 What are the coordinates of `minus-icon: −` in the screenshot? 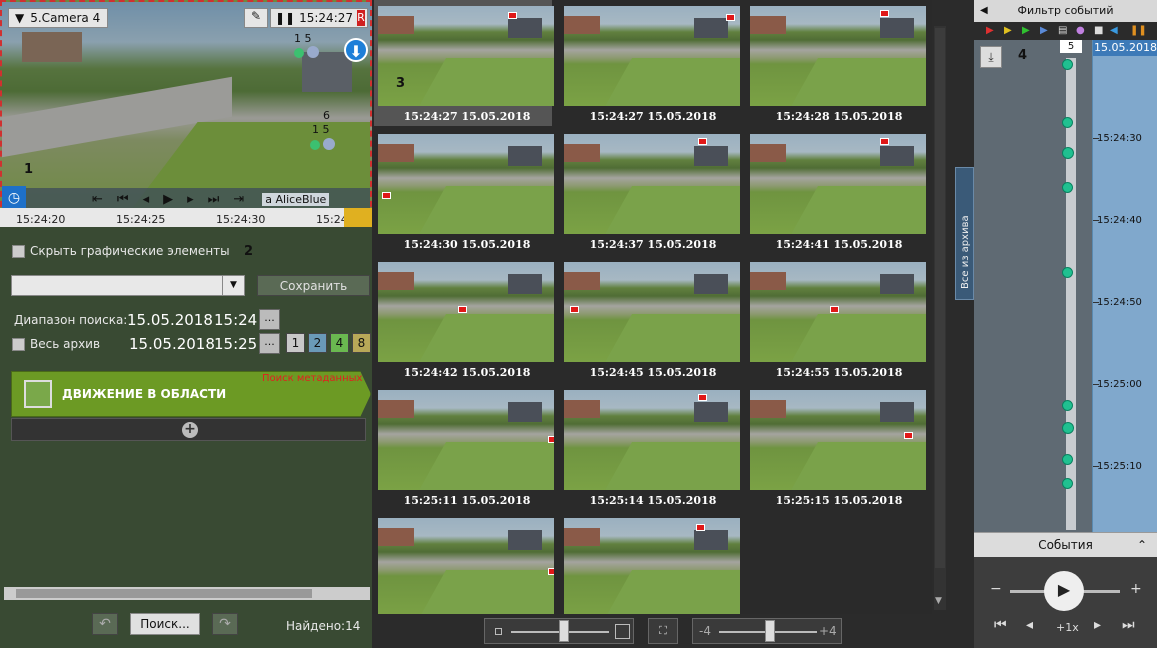 It's located at (996, 589).